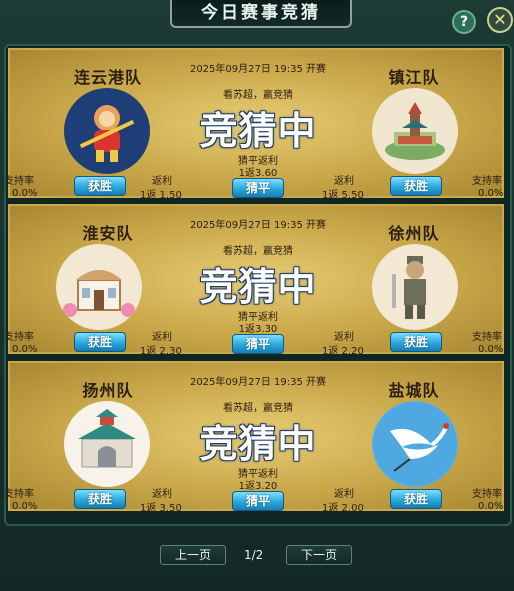 This screenshot has width=514, height=591. Describe the element at coordinates (161, 508) in the screenshot. I see `home-odds: 1返 3.50` at that location.